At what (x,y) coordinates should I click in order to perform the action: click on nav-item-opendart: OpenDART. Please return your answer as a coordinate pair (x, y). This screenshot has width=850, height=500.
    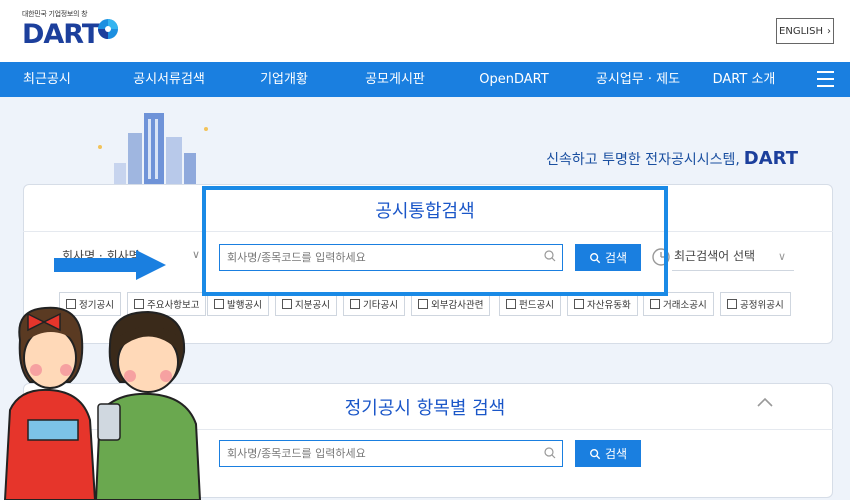
    Looking at the image, I should click on (513, 79).